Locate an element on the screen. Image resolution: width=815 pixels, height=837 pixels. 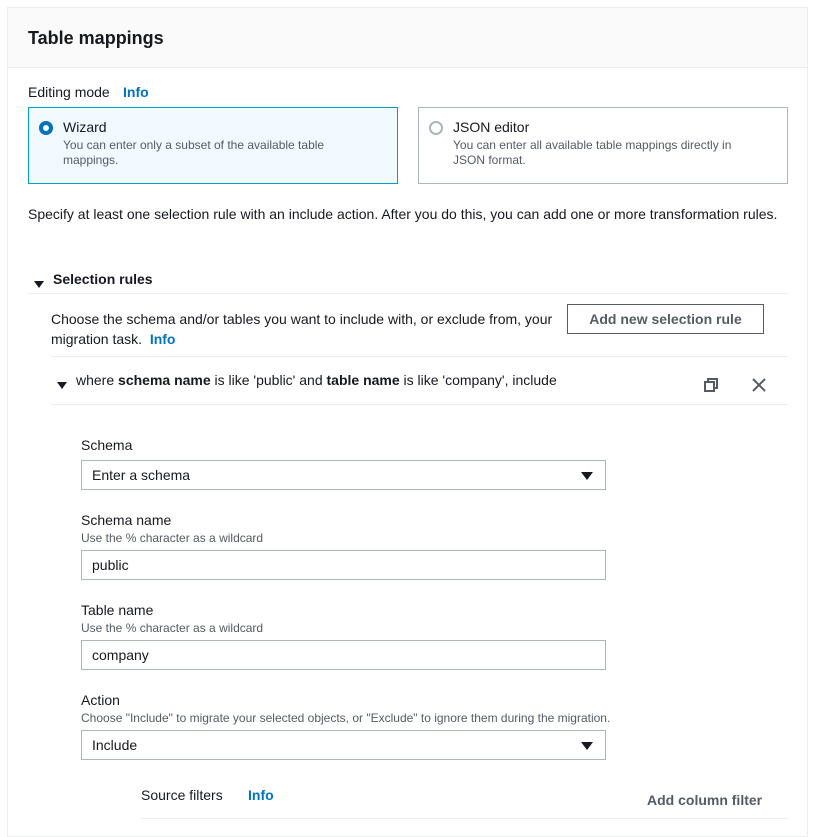
copy-icon is located at coordinates (711, 385).